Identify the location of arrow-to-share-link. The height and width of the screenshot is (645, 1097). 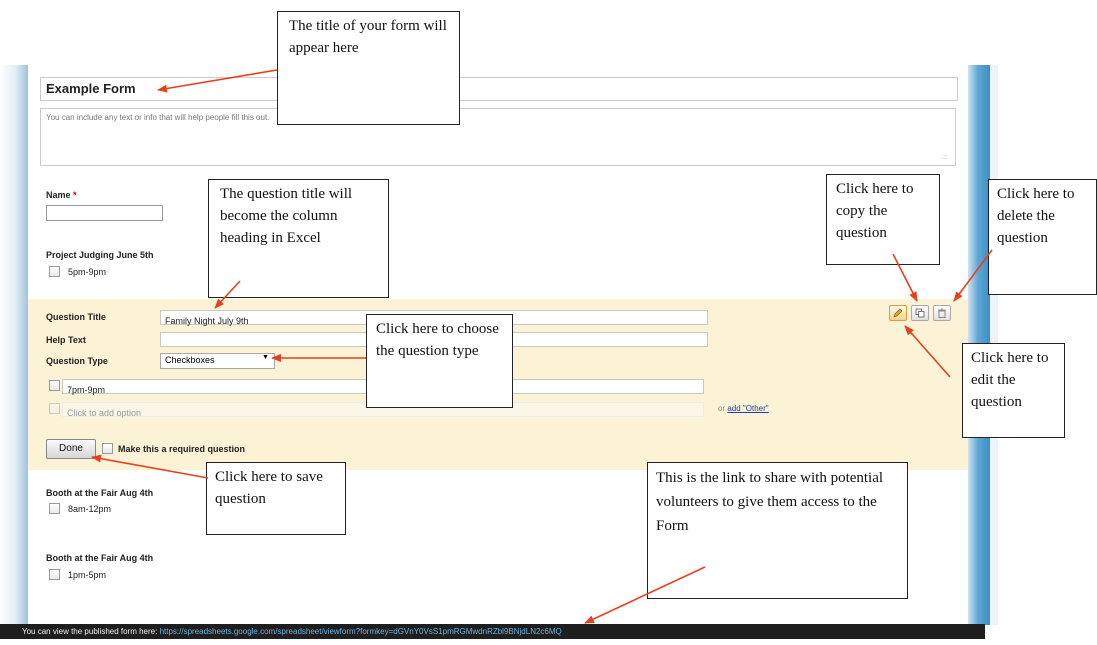
(645, 595).